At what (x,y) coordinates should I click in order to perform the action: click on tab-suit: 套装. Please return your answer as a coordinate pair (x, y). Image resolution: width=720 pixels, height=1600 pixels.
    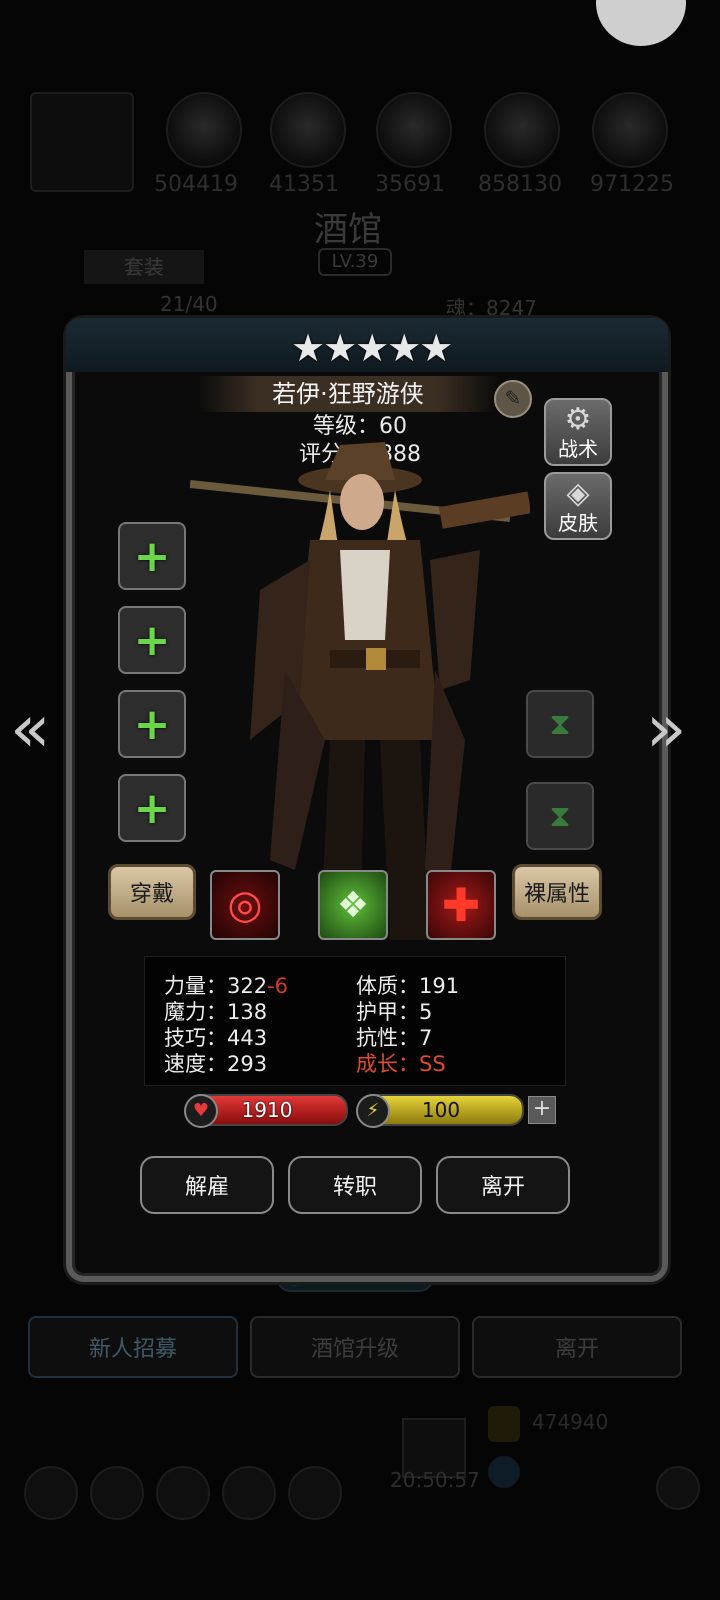
    Looking at the image, I should click on (144, 267).